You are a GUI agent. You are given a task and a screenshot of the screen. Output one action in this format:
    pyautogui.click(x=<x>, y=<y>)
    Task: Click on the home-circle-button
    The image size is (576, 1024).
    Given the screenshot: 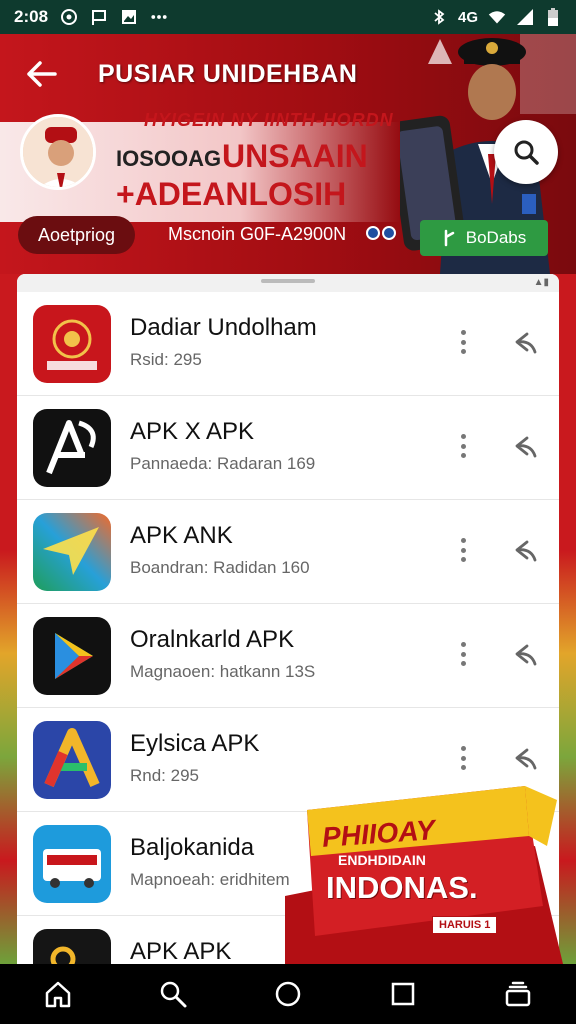 What is the action you would take?
    pyautogui.click(x=288, y=994)
    